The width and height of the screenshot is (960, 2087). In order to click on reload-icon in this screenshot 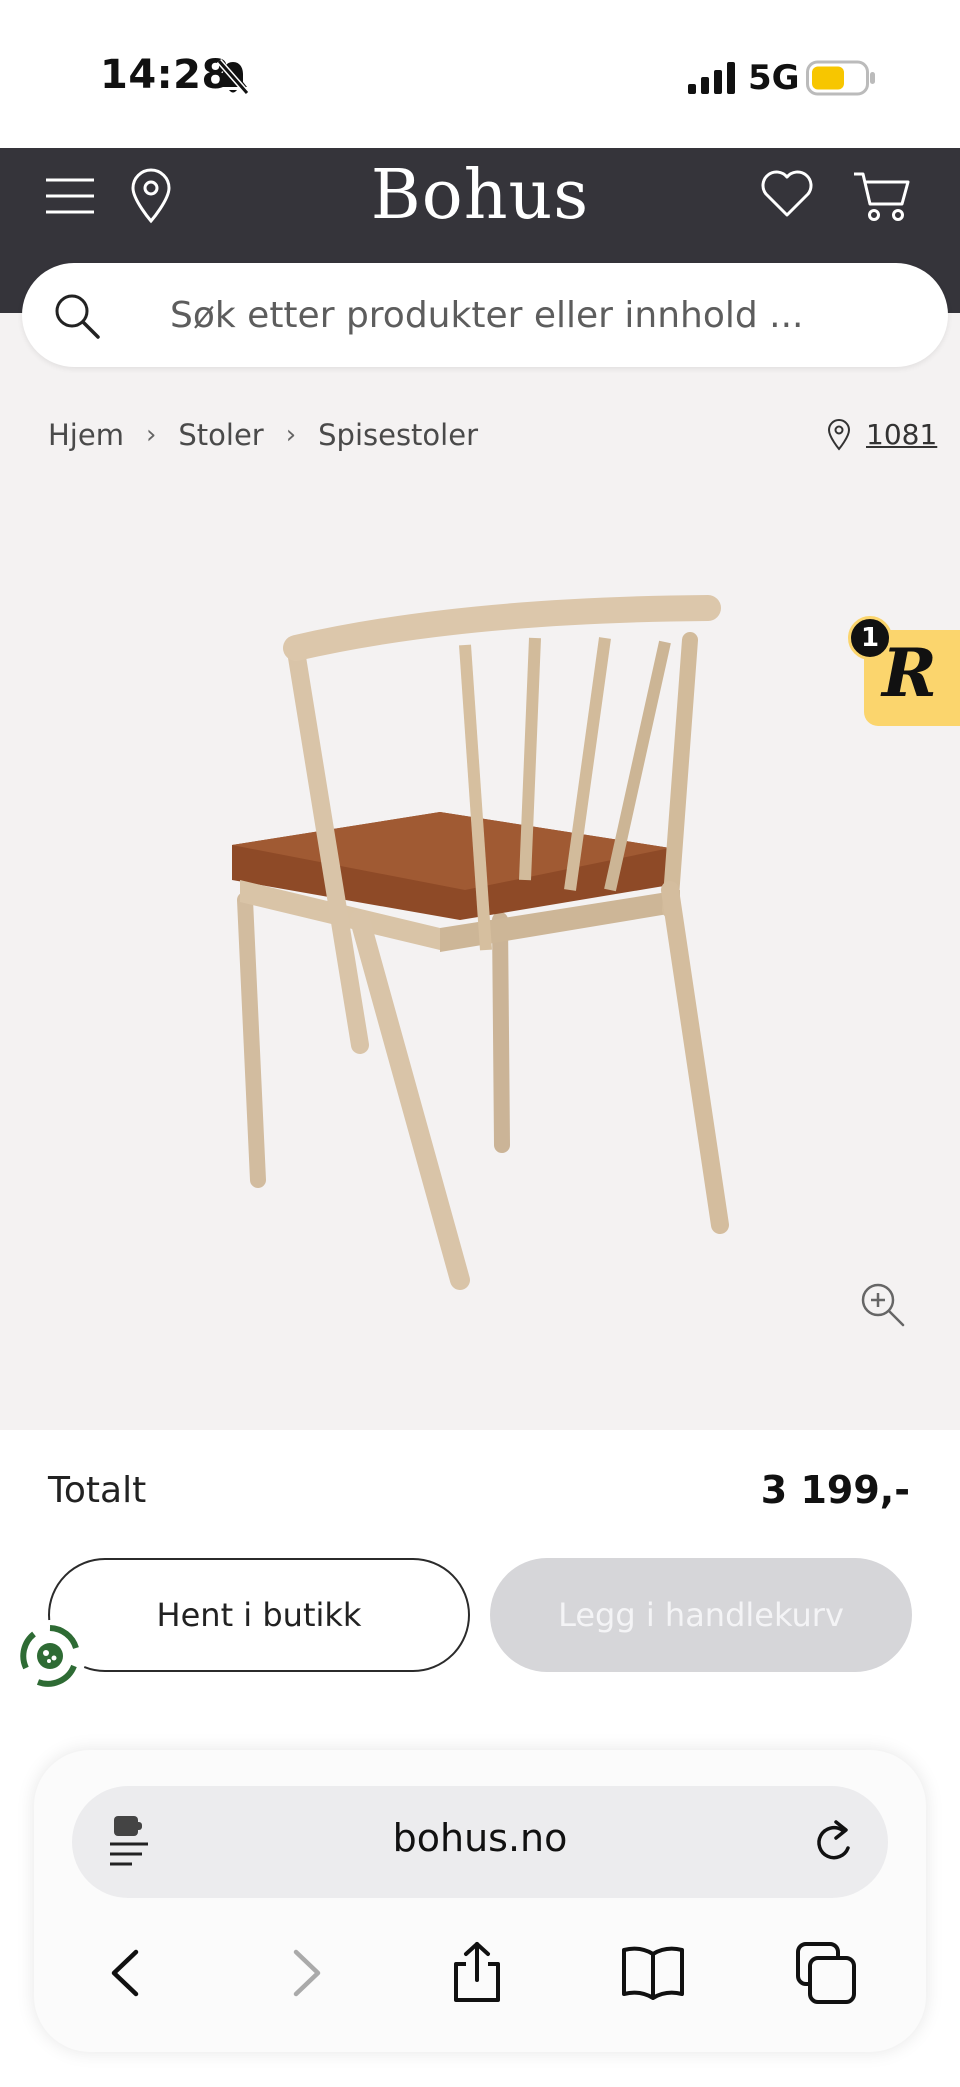, I will do `click(835, 1842)`.